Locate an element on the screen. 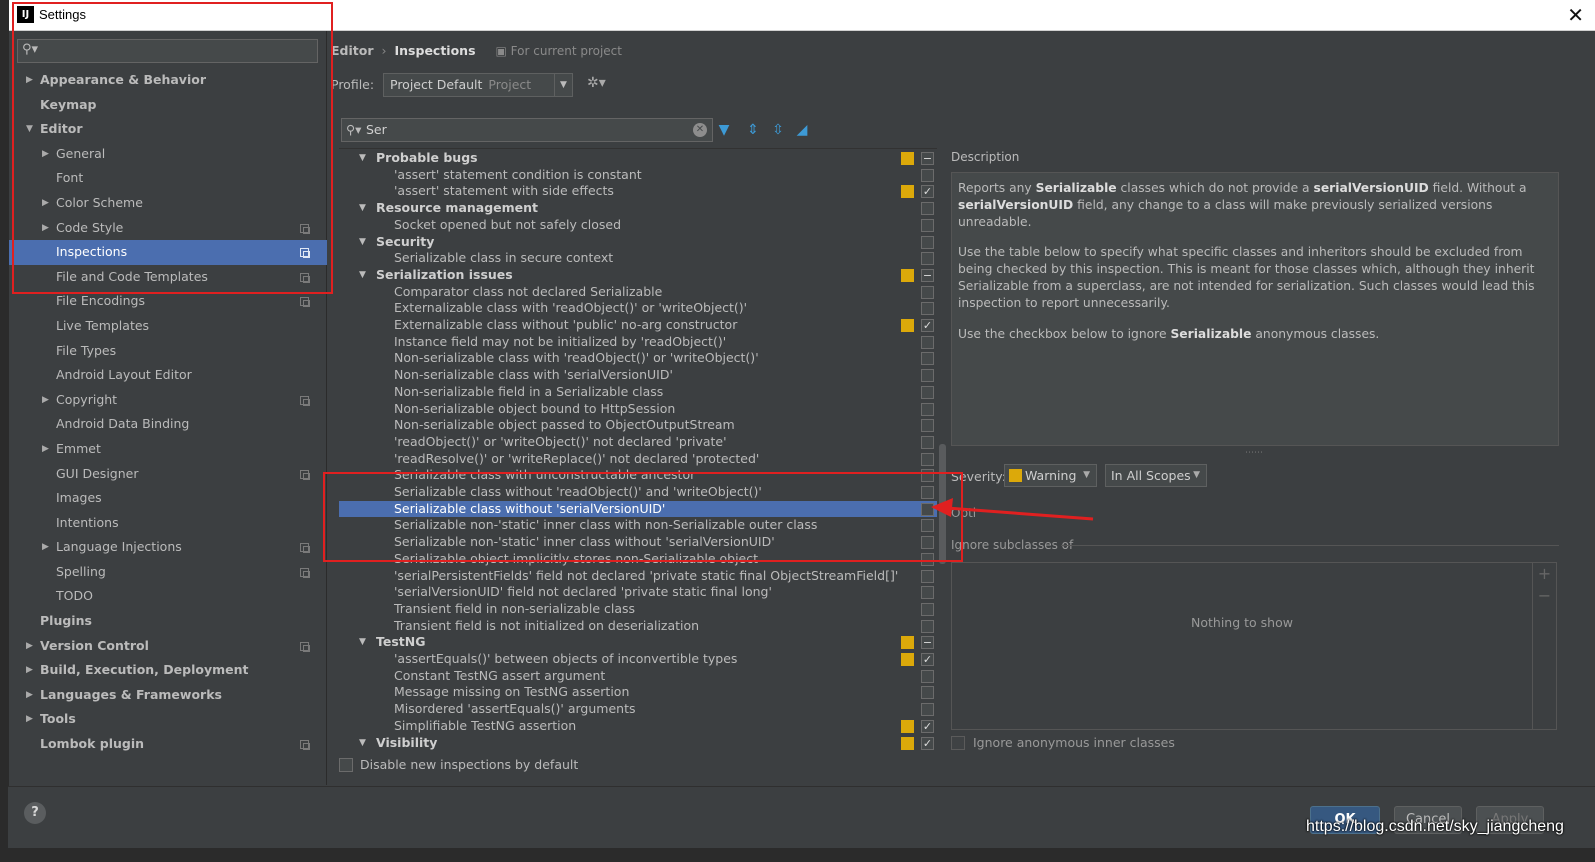 This screenshot has height=862, width=1595. inspection-category: ▼ Visibility ✓ is located at coordinates (638, 743).